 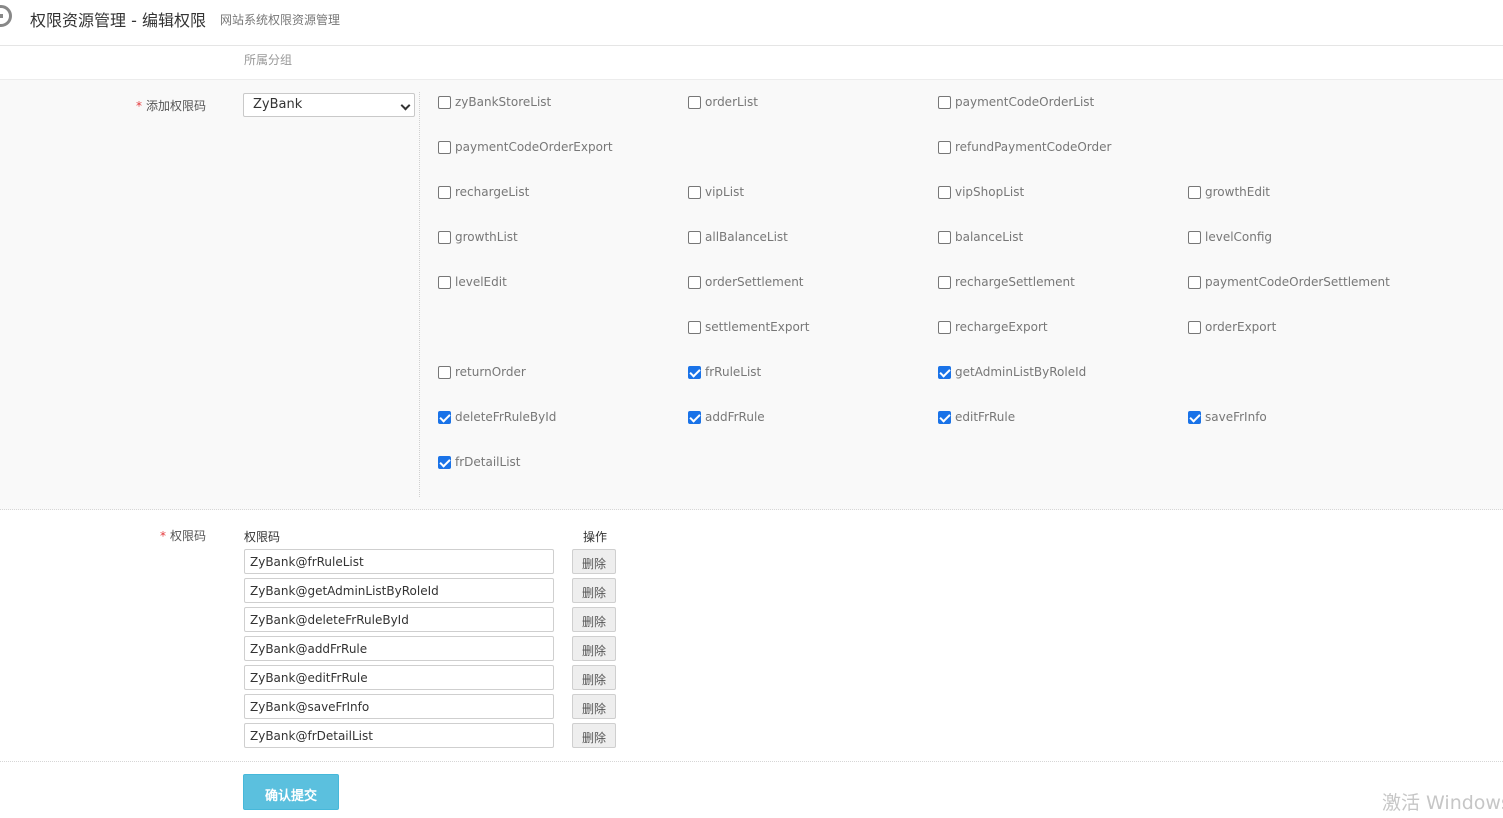 I want to click on permission-checkbox-label: orderExport, so click(x=1241, y=327).